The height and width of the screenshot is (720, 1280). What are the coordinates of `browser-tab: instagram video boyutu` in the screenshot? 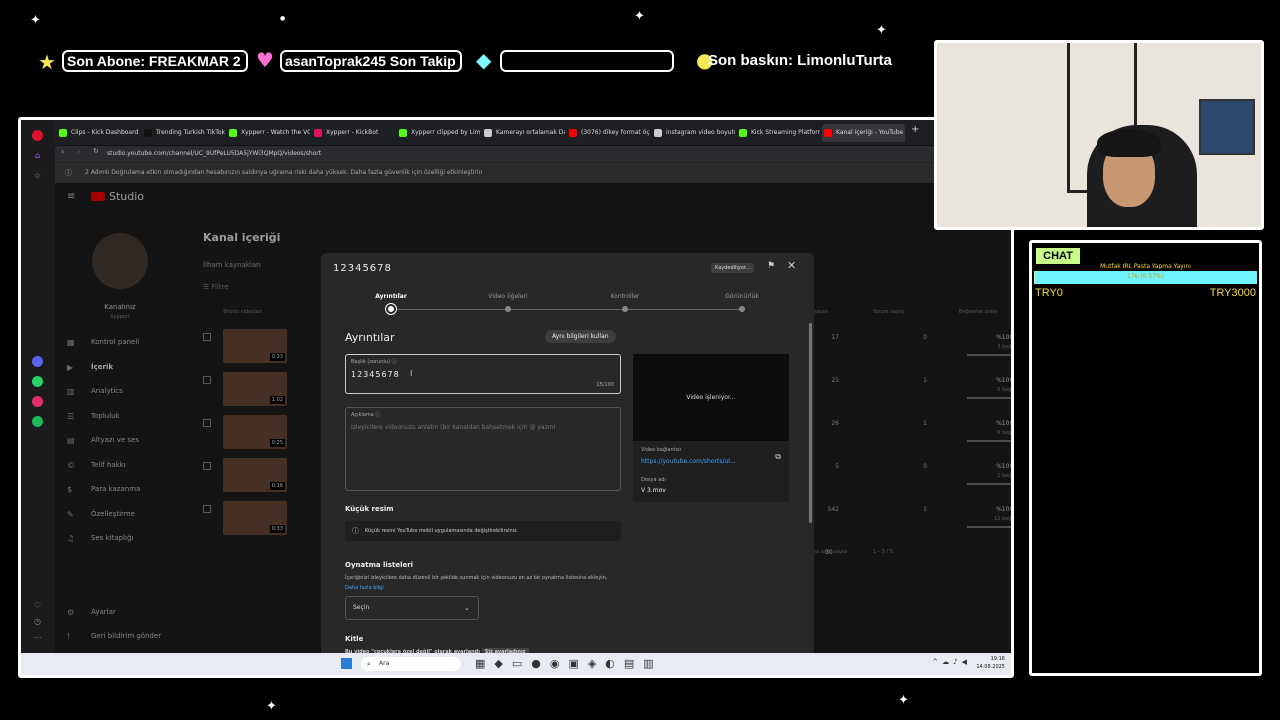 It's located at (693, 133).